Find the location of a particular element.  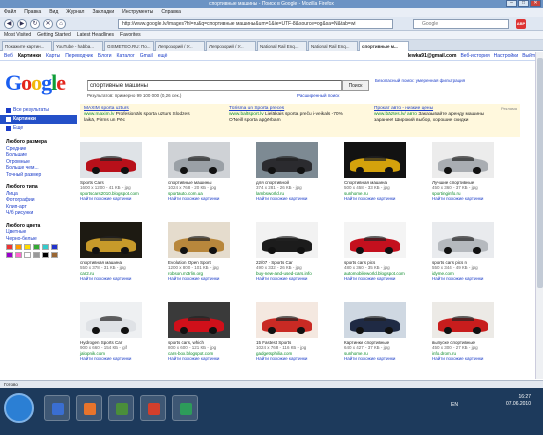

gbar-link: Gmail is located at coordinates (146, 56).